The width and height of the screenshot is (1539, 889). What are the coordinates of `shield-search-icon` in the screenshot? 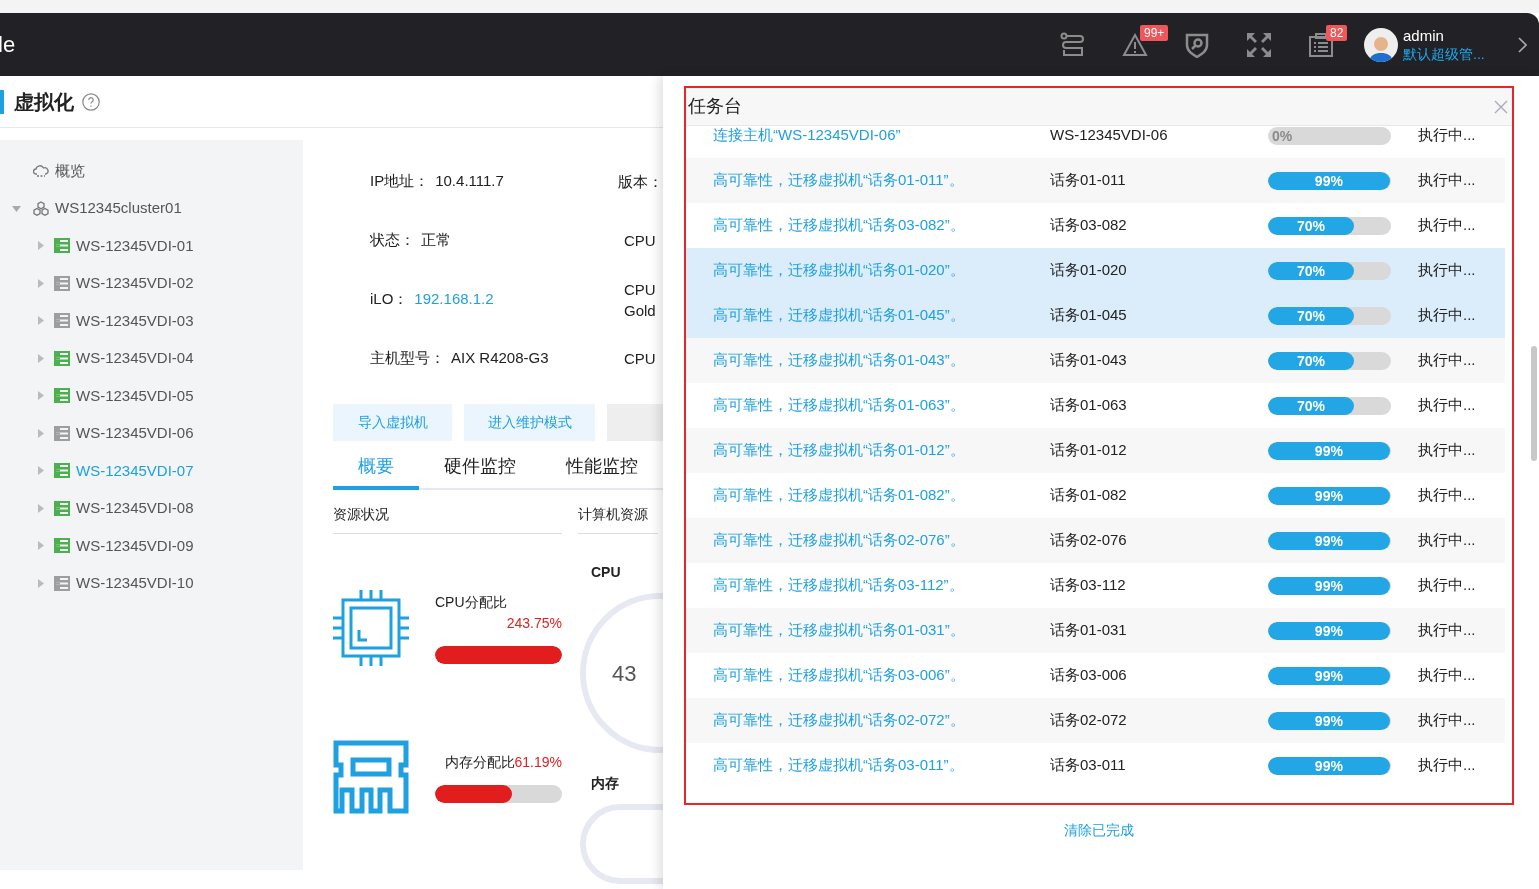 It's located at (1197, 44).